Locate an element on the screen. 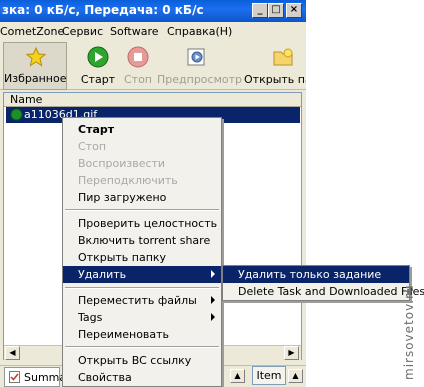 The image size is (424, 387). context-peer-loaded: Пир загружено is located at coordinates (142, 197).